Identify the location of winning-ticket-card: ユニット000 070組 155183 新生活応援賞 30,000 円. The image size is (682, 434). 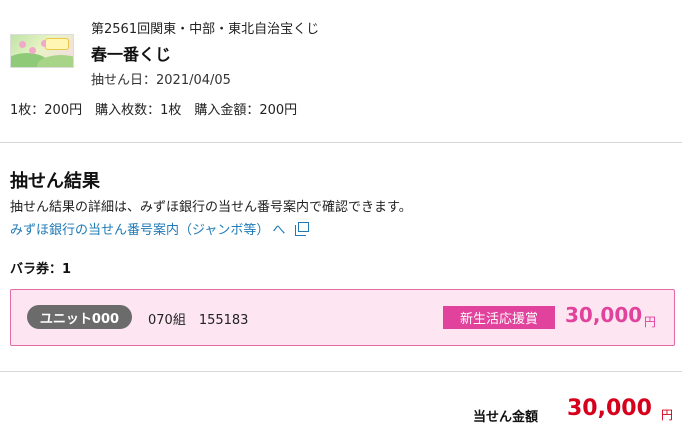
(342, 317).